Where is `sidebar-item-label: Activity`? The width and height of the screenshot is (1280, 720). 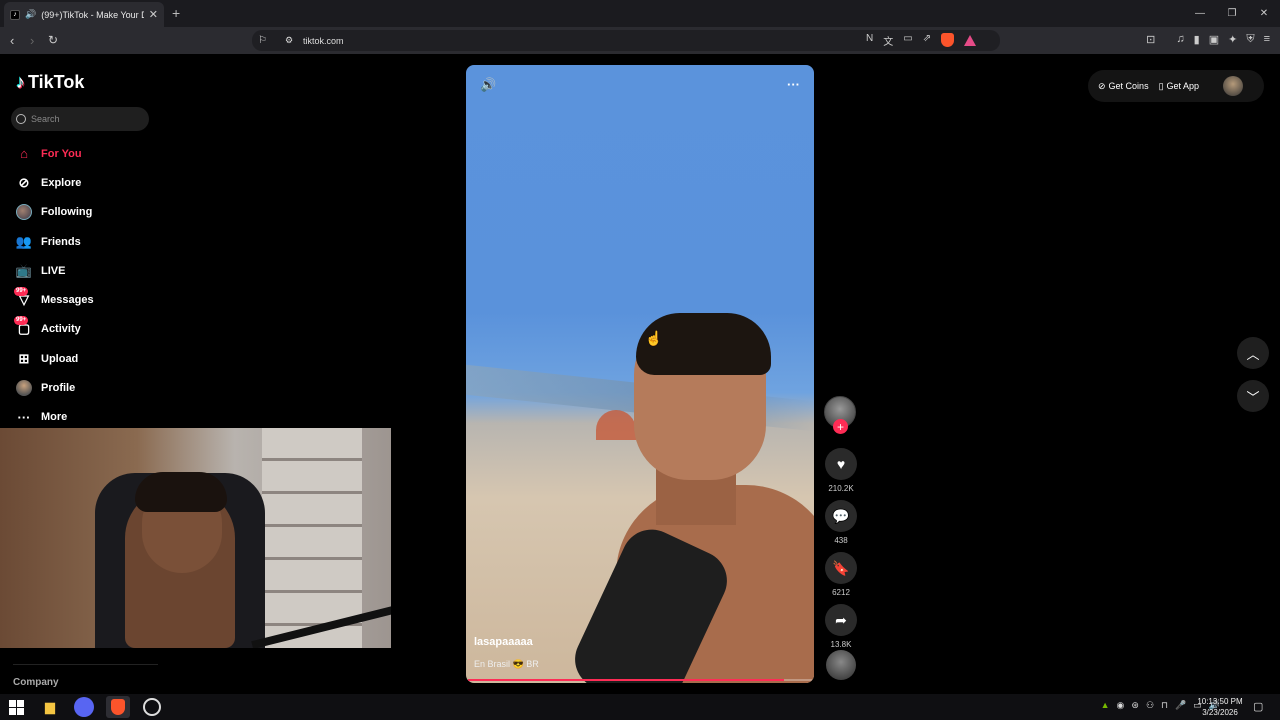 sidebar-item-label: Activity is located at coordinates (61, 329).